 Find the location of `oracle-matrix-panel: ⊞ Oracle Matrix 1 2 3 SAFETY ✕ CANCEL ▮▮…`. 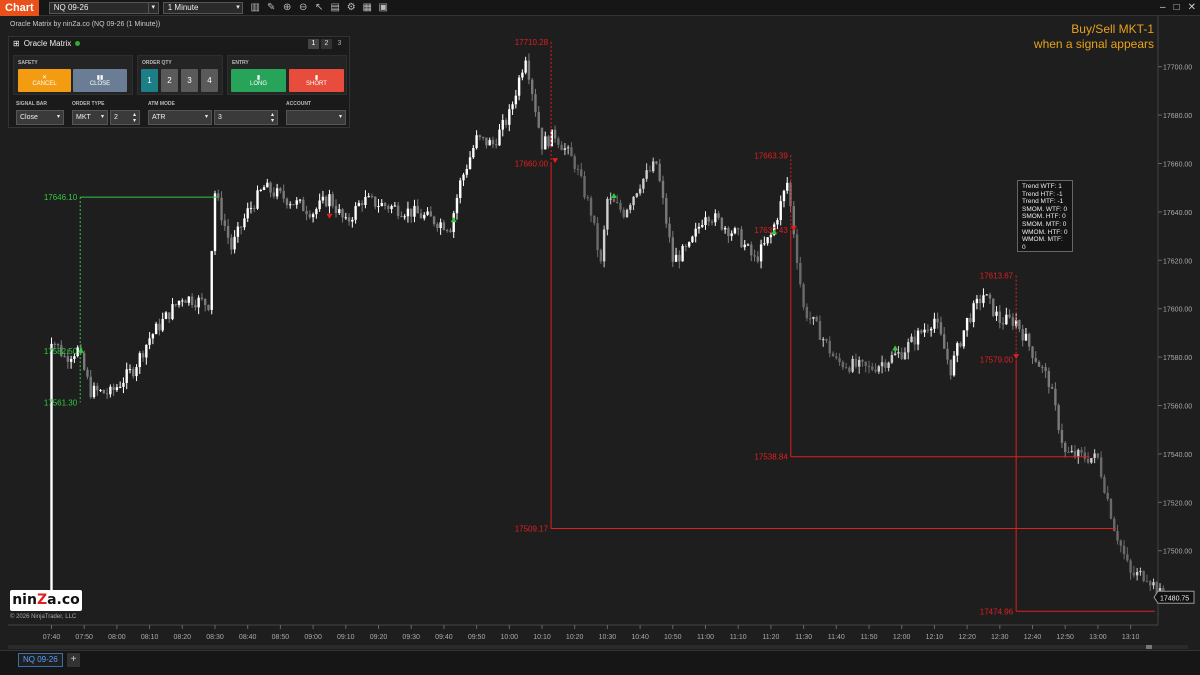

oracle-matrix-panel: ⊞ Oracle Matrix 1 2 3 SAFETY ✕ CANCEL ▮▮… is located at coordinates (179, 82).